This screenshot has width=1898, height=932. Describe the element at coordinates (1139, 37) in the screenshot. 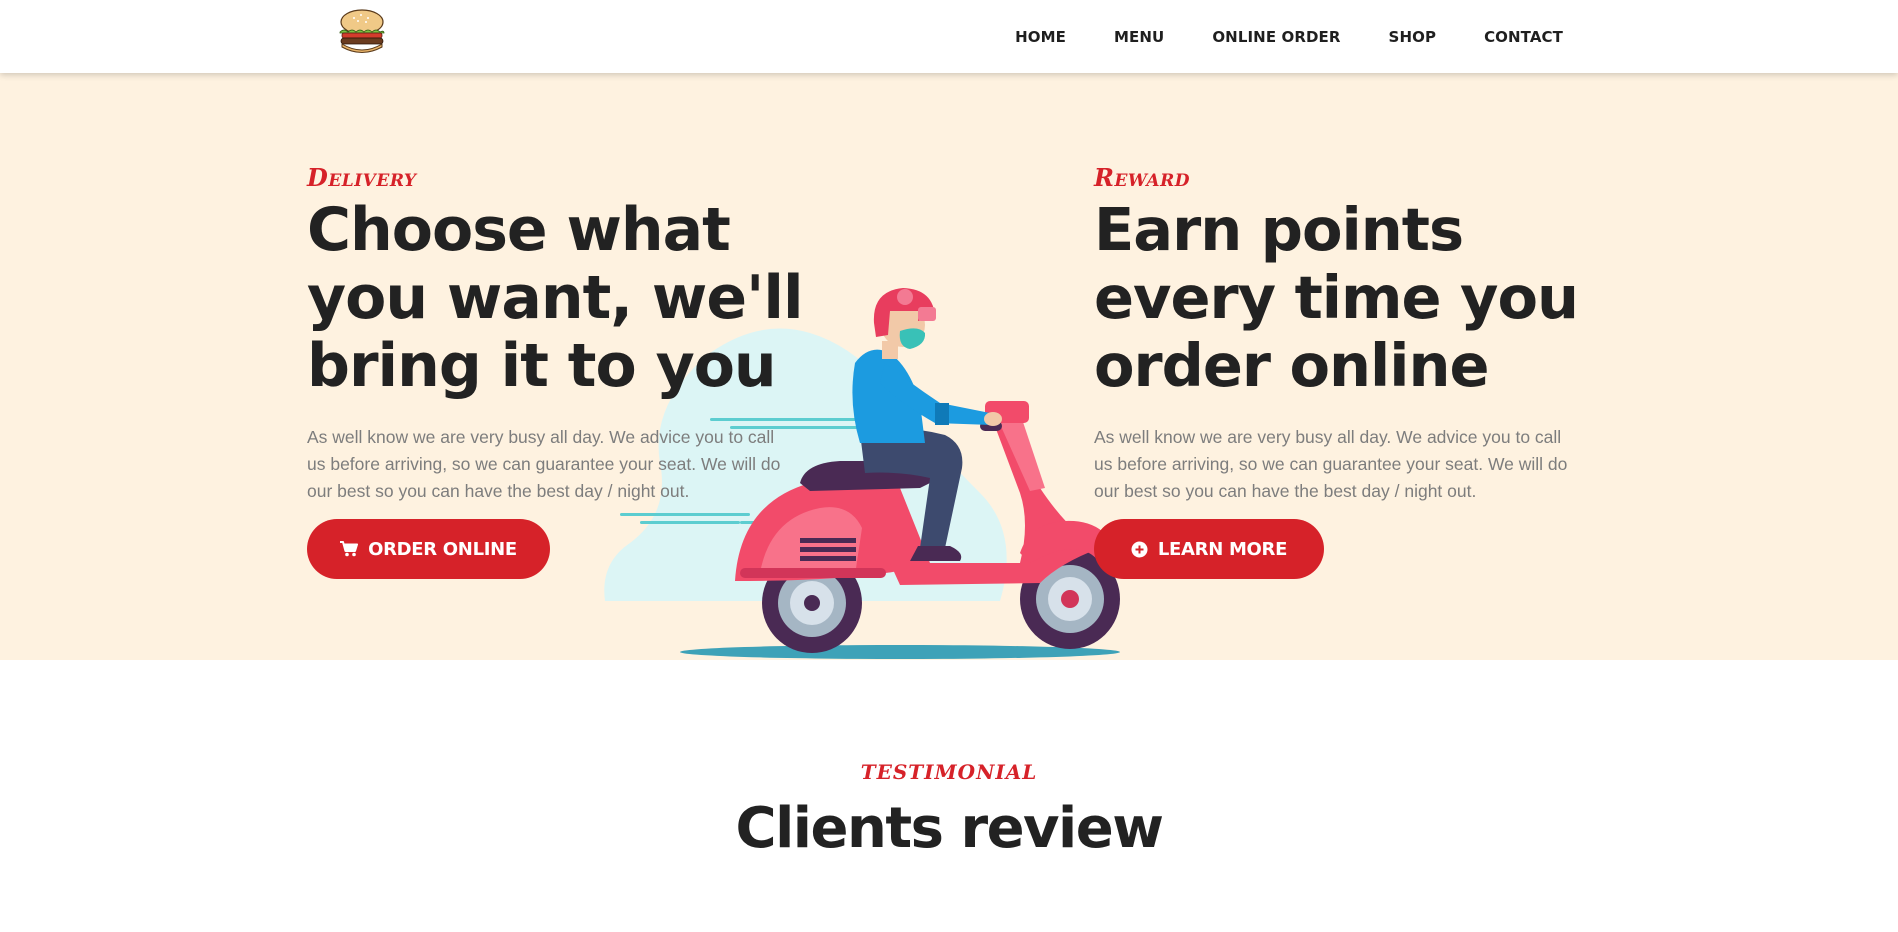

I see `nav-menu: MENU` at that location.